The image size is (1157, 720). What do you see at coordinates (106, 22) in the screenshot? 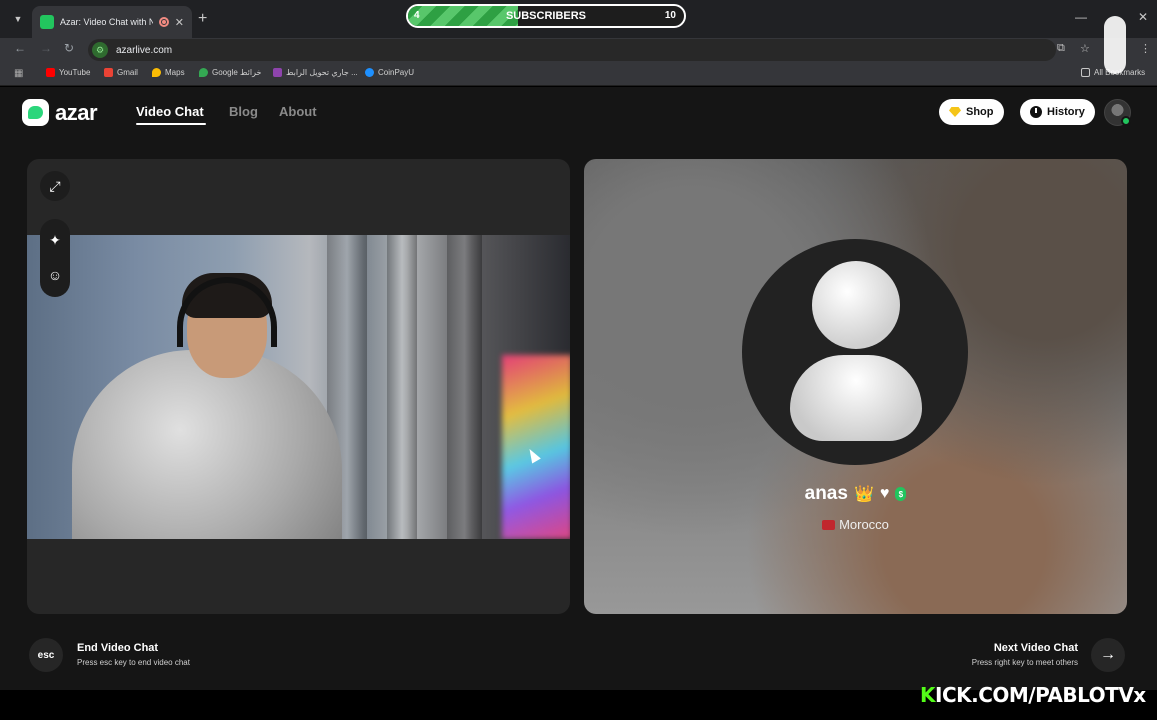
I see `tab-title: Azar: Video Chat with New` at bounding box center [106, 22].